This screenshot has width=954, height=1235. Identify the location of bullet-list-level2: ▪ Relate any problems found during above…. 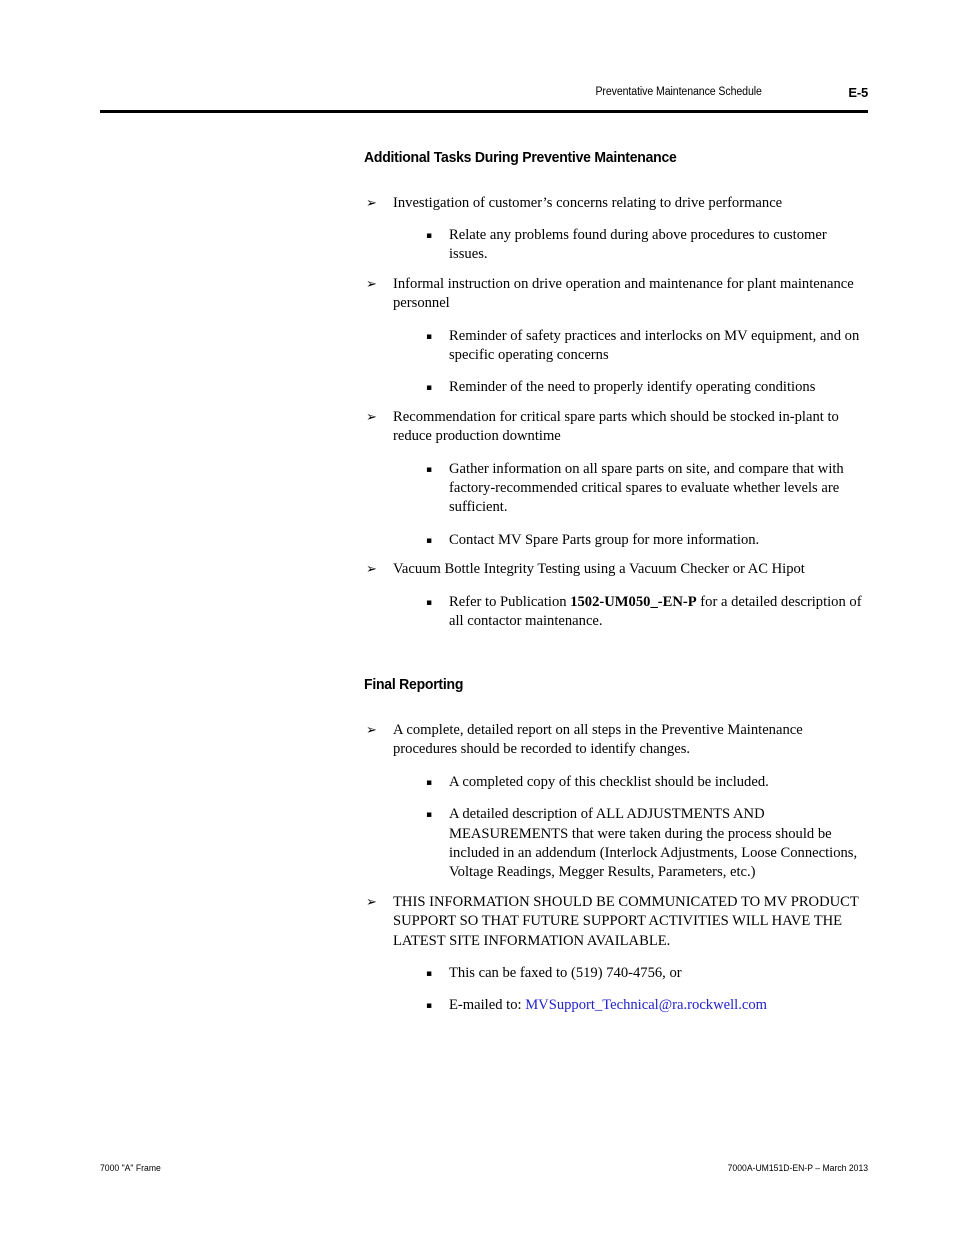
(628, 245).